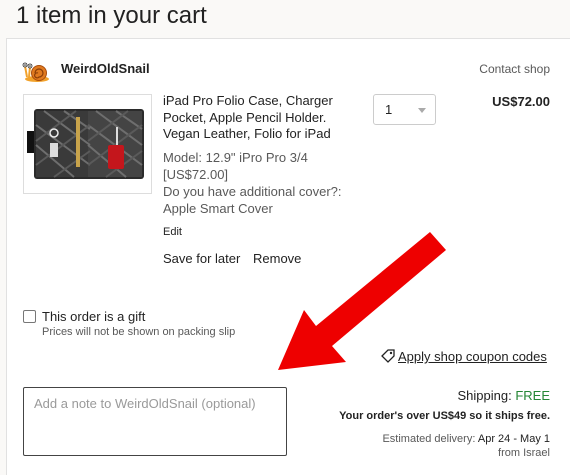 This screenshot has width=570, height=475. What do you see at coordinates (155, 421) in the screenshot?
I see `note-to-seller-input` at bounding box center [155, 421].